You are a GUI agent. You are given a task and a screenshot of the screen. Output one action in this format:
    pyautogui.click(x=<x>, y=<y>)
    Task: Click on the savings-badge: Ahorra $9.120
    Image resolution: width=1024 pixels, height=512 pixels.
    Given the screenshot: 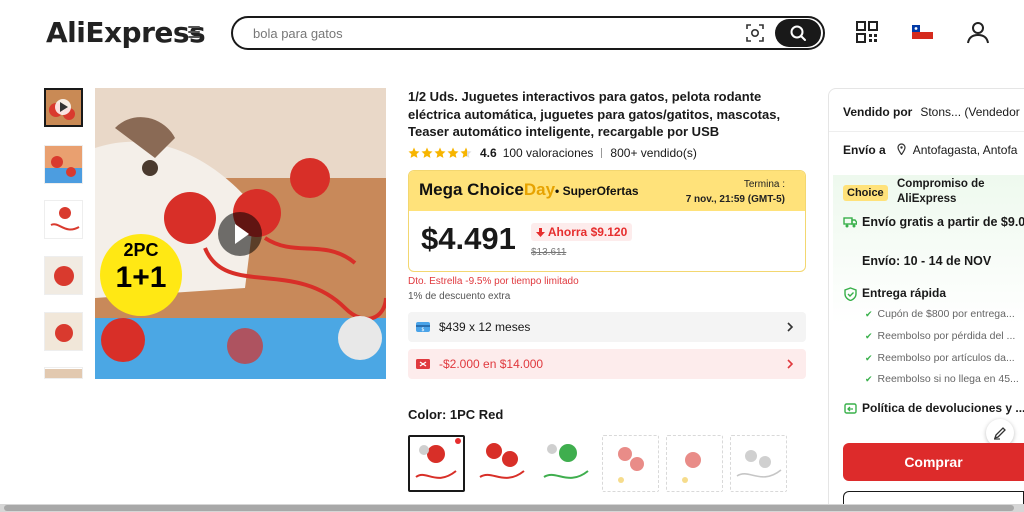 What is the action you would take?
    pyautogui.click(x=582, y=232)
    